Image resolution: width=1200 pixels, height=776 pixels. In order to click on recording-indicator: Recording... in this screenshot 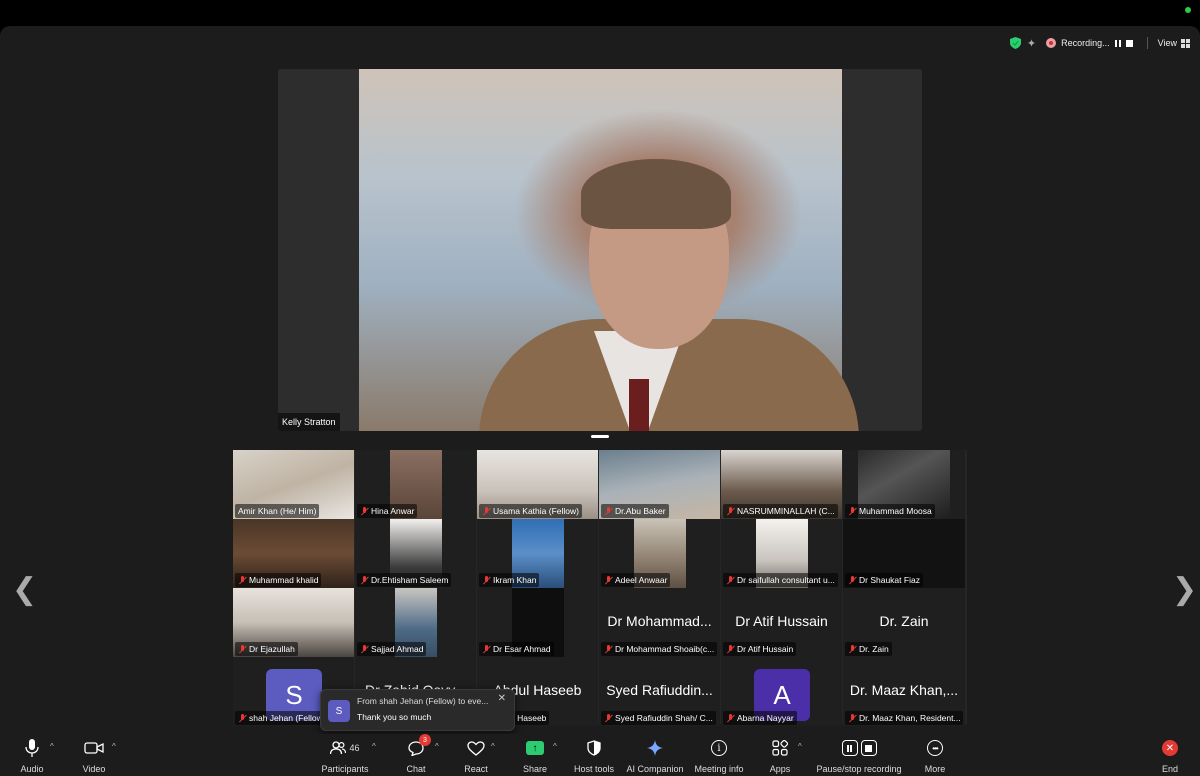, I will do `click(1089, 43)`.